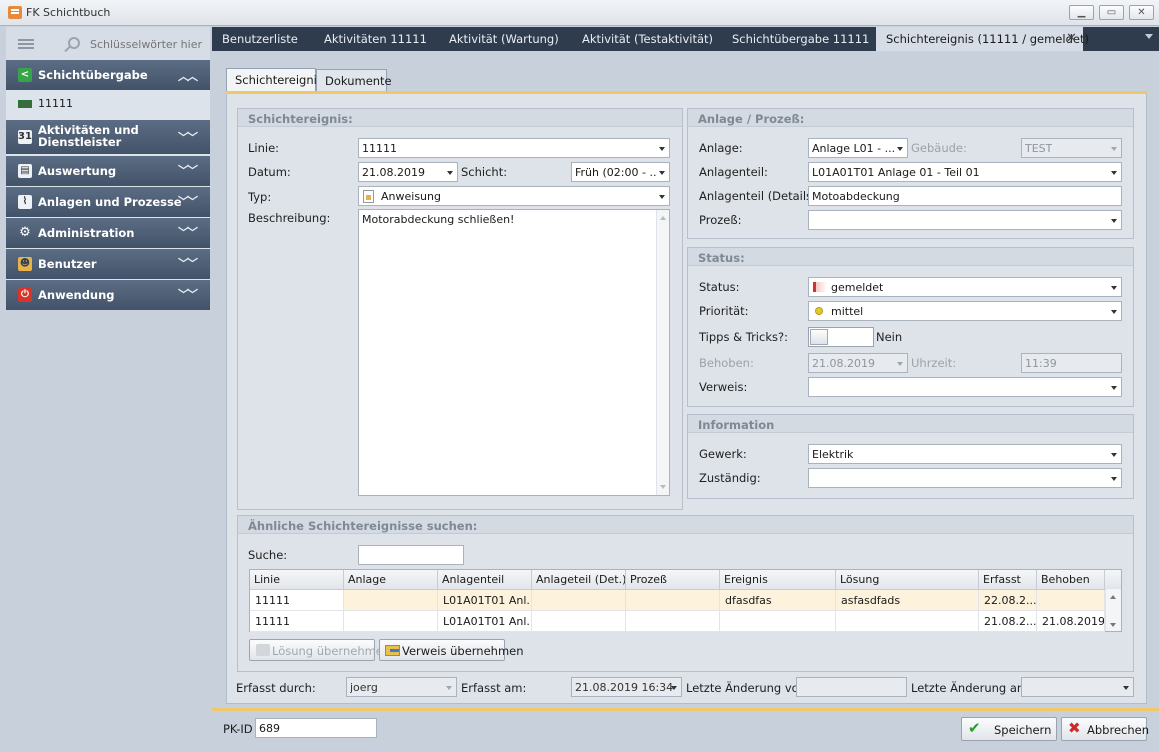 The height and width of the screenshot is (752, 1159). I want to click on column-header: Anlageteil (Det.), so click(579, 580).